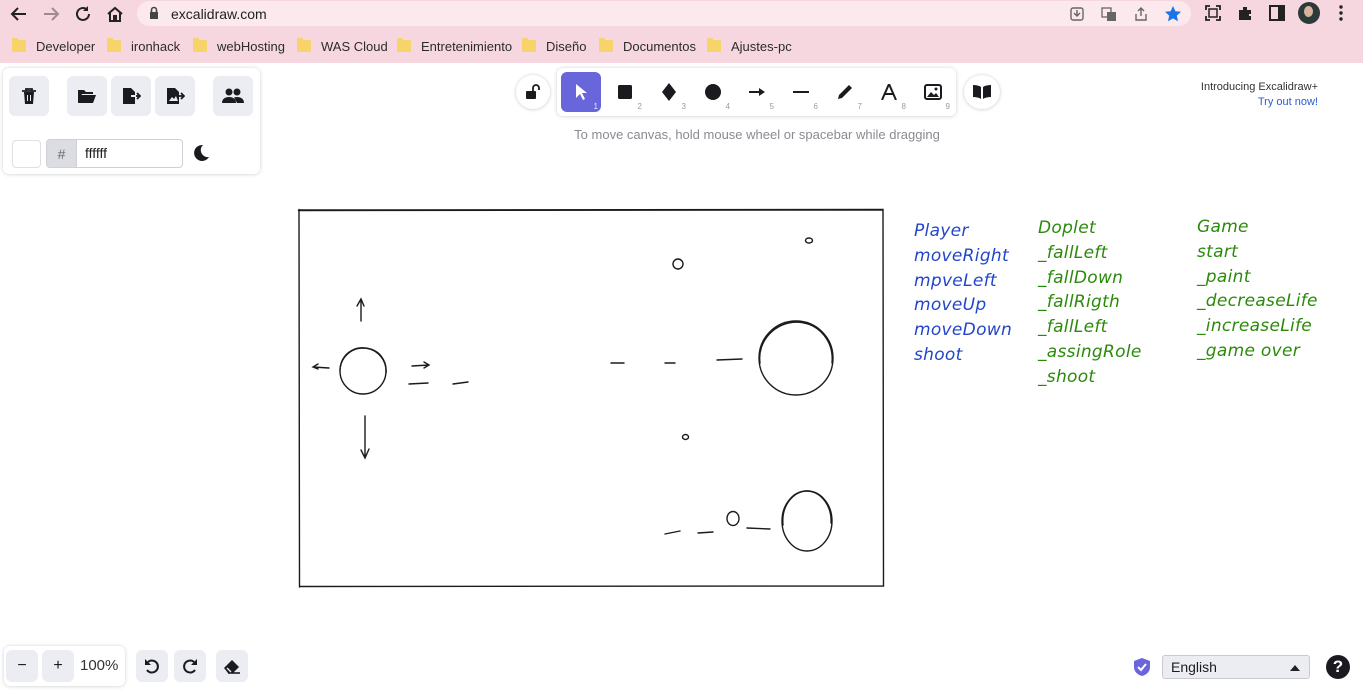 The image size is (1363, 690). What do you see at coordinates (1109, 14) in the screenshot?
I see `translate-icon` at bounding box center [1109, 14].